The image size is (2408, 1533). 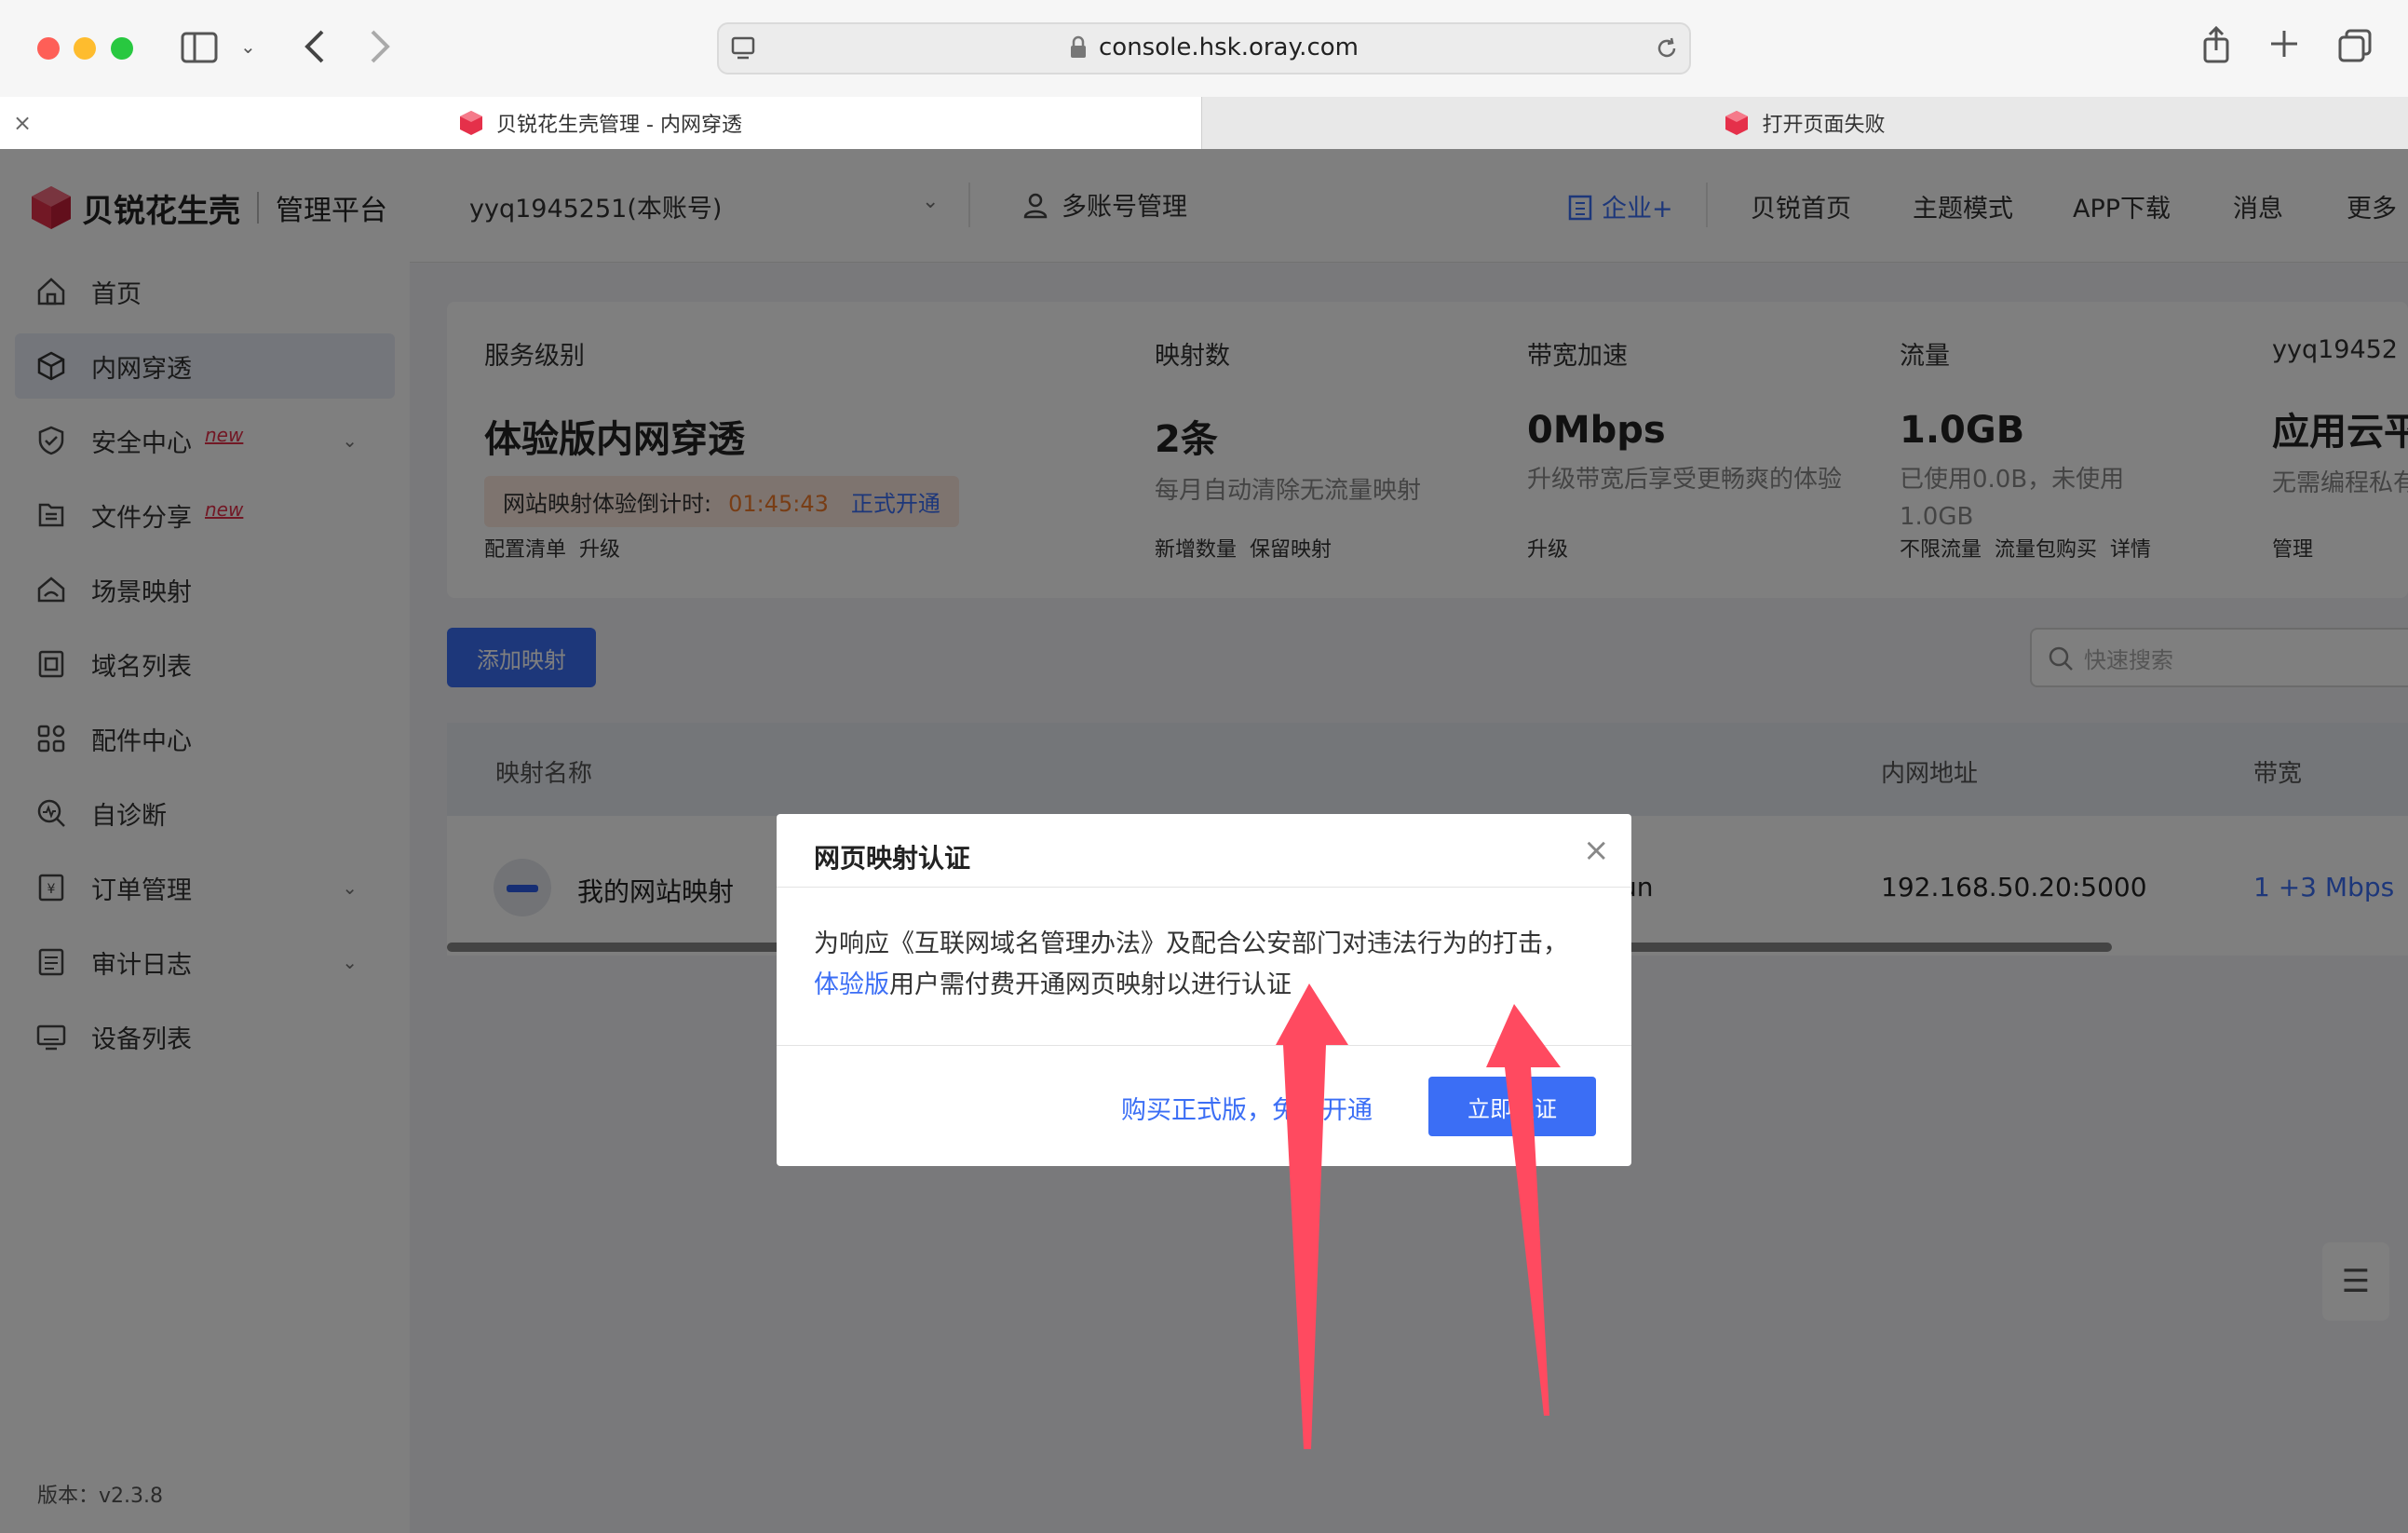 I want to click on tab-close-icon: ×, so click(x=22, y=123).